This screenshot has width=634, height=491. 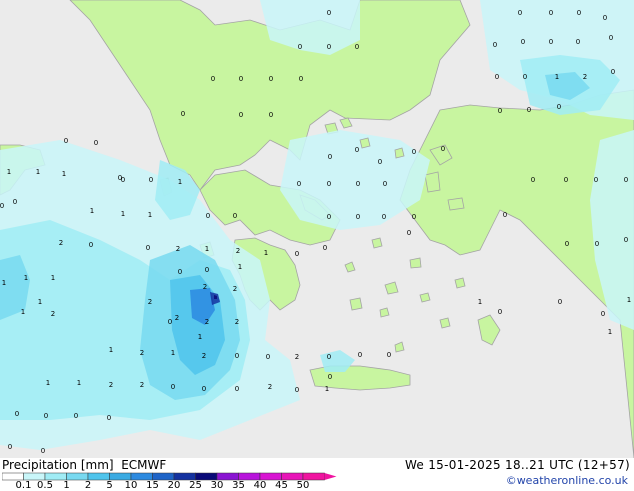 I want to click on legend-label: 20, so click(x=174, y=485).